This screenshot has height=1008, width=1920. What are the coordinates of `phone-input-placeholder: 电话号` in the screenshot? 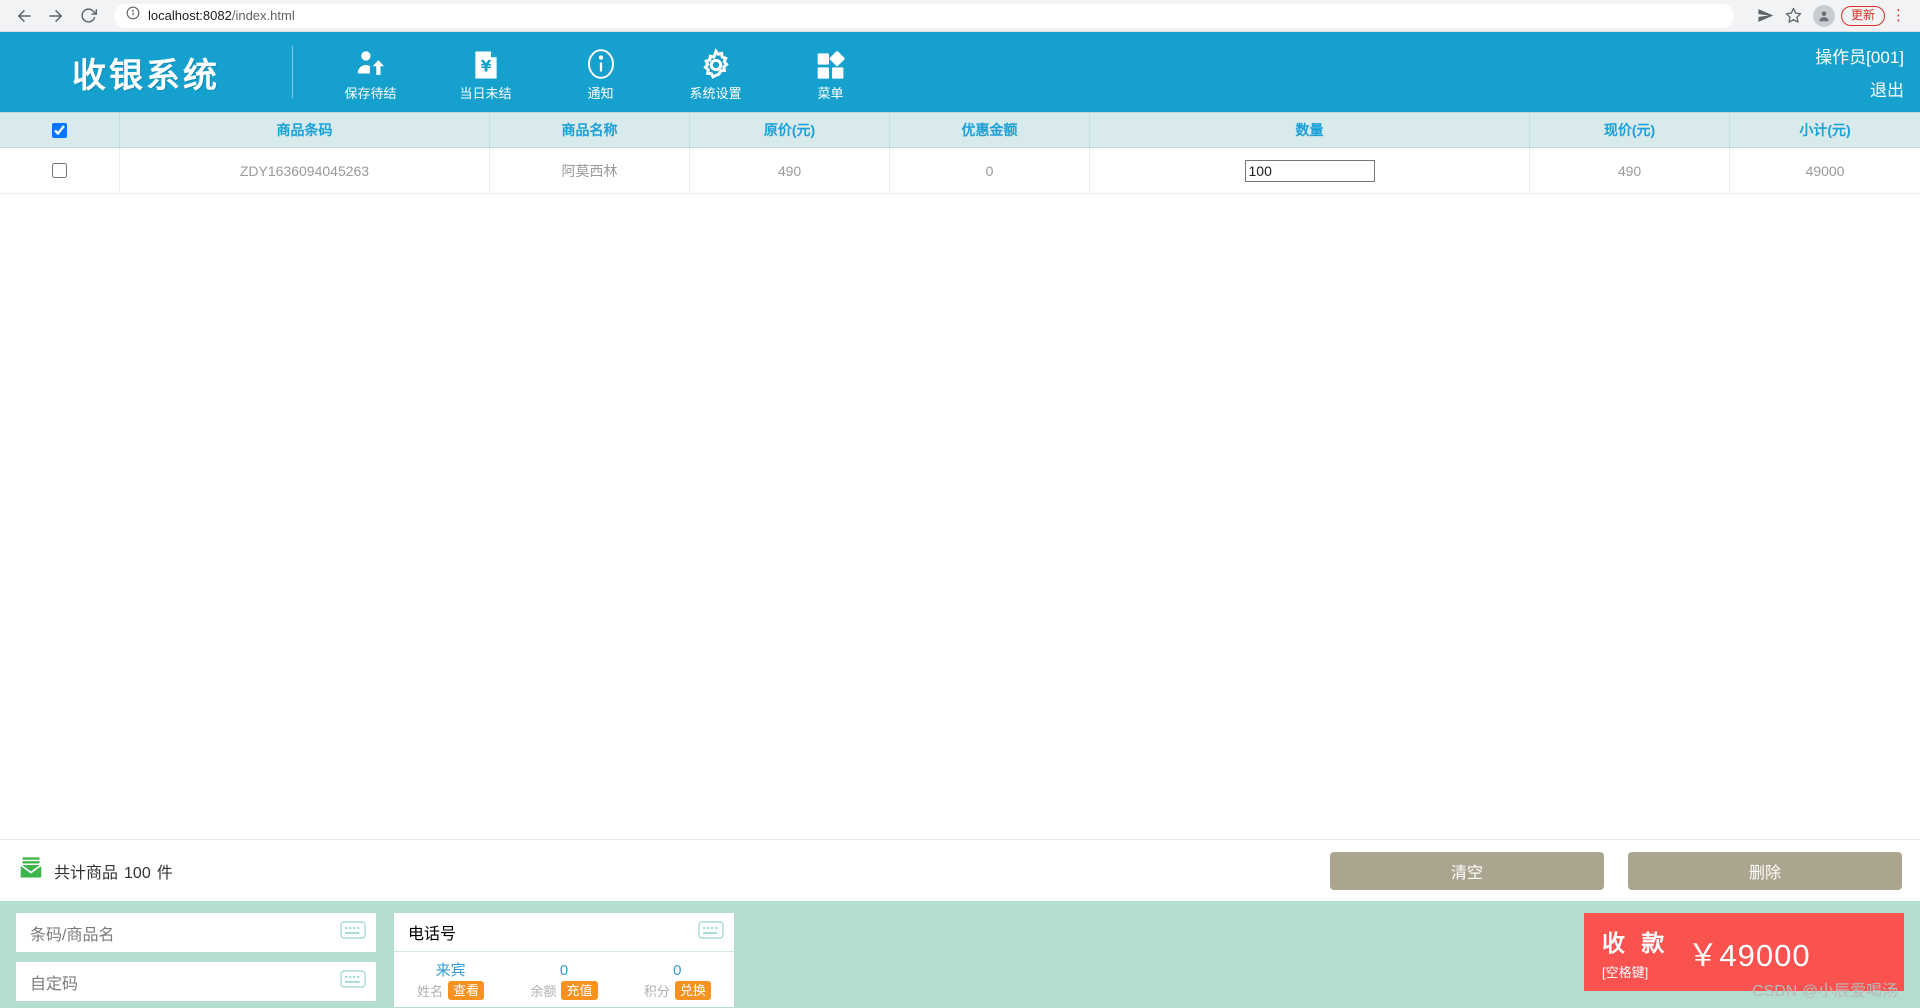 It's located at (432, 934).